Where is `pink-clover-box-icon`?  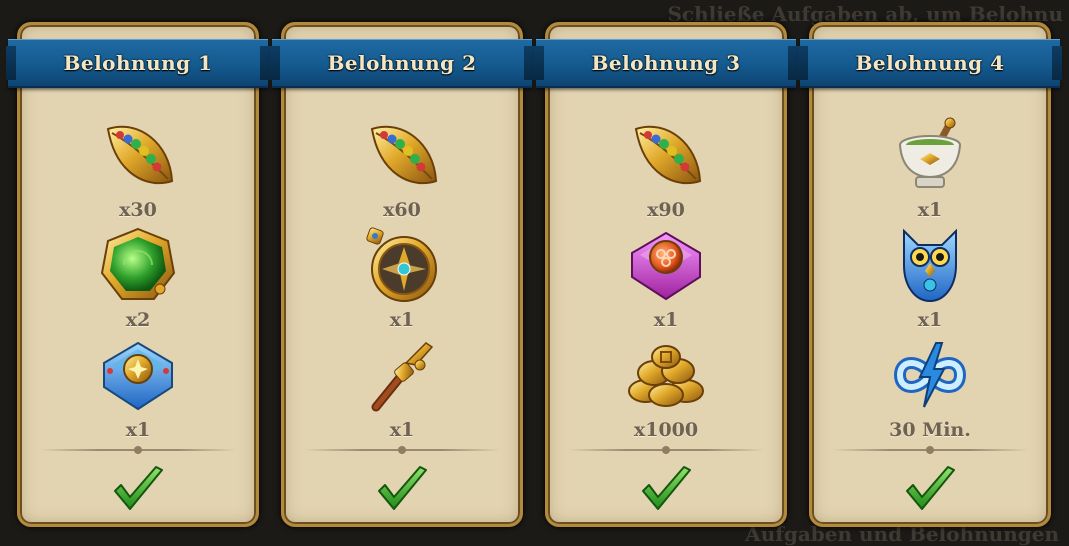
pink-clover-box-icon is located at coordinates (666, 265).